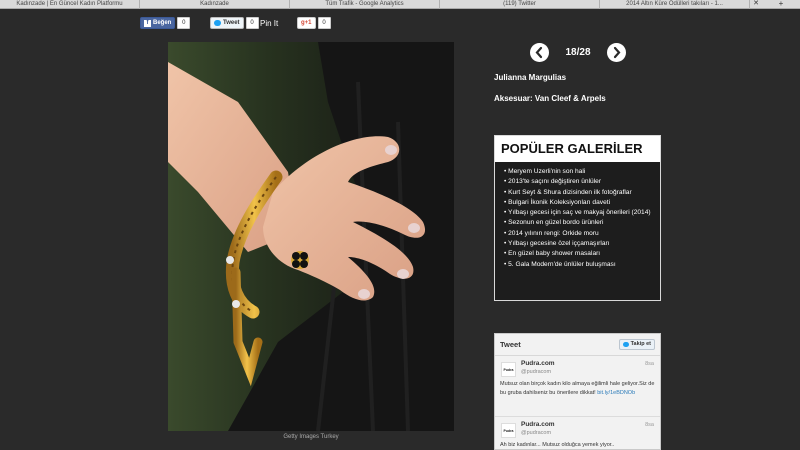 Image resolution: width=800 pixels, height=450 pixels. I want to click on popular-gallery-link: • Meryem Uzerli'nin son hali, so click(579, 172).